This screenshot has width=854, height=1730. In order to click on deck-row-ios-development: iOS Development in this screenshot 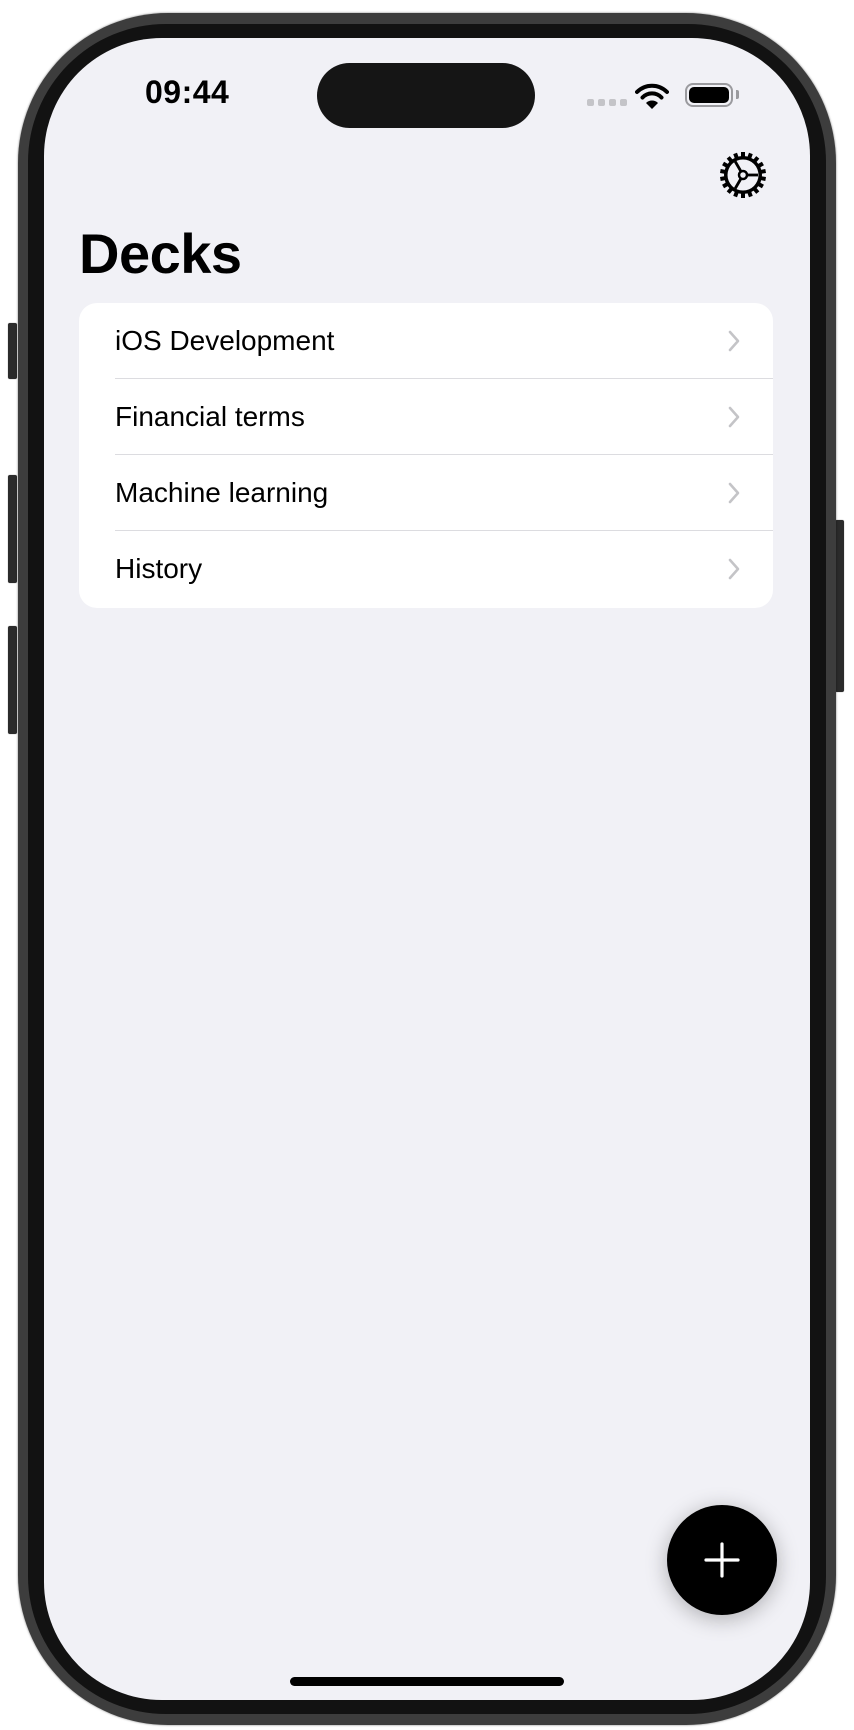, I will do `click(426, 341)`.